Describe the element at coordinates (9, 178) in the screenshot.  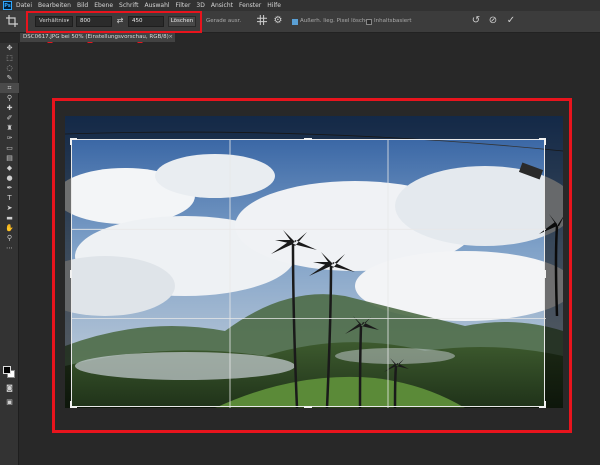
I see `dodge-tool-icon: ●` at that location.